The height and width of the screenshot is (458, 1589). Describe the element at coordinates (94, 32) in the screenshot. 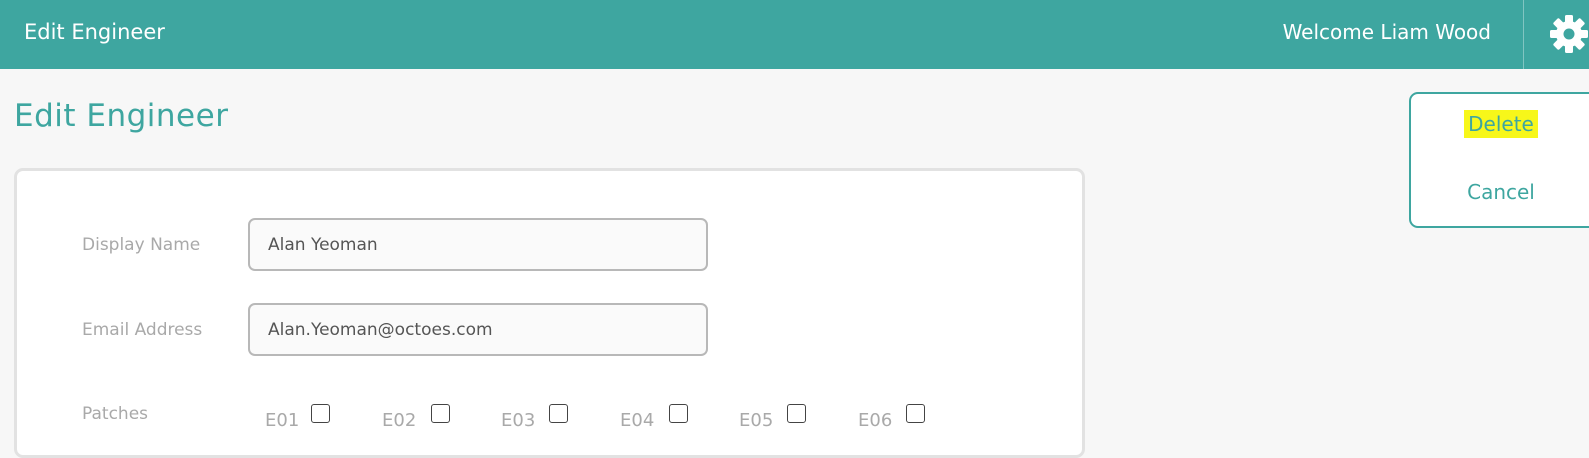

I see `app-title: Edit Engineer` at that location.